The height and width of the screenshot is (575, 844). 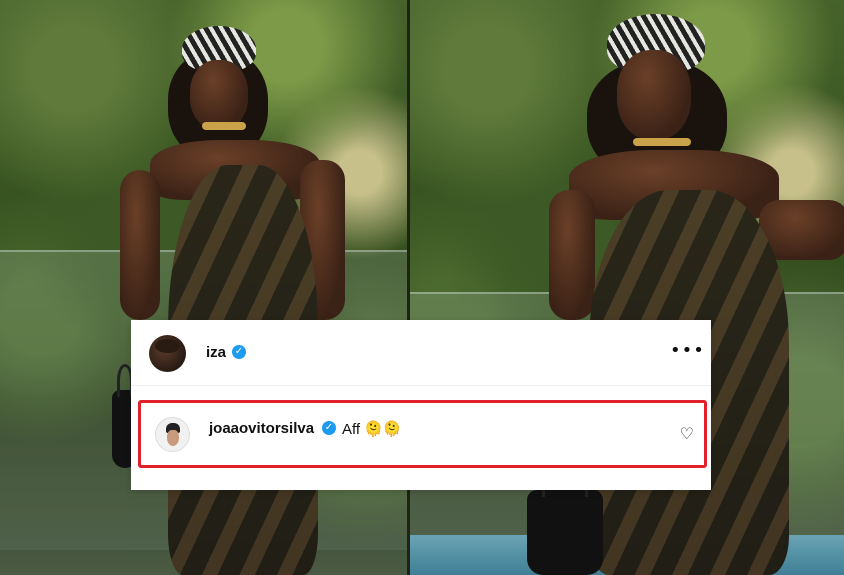 What do you see at coordinates (687, 351) in the screenshot?
I see `more-options-icon: •••` at bounding box center [687, 351].